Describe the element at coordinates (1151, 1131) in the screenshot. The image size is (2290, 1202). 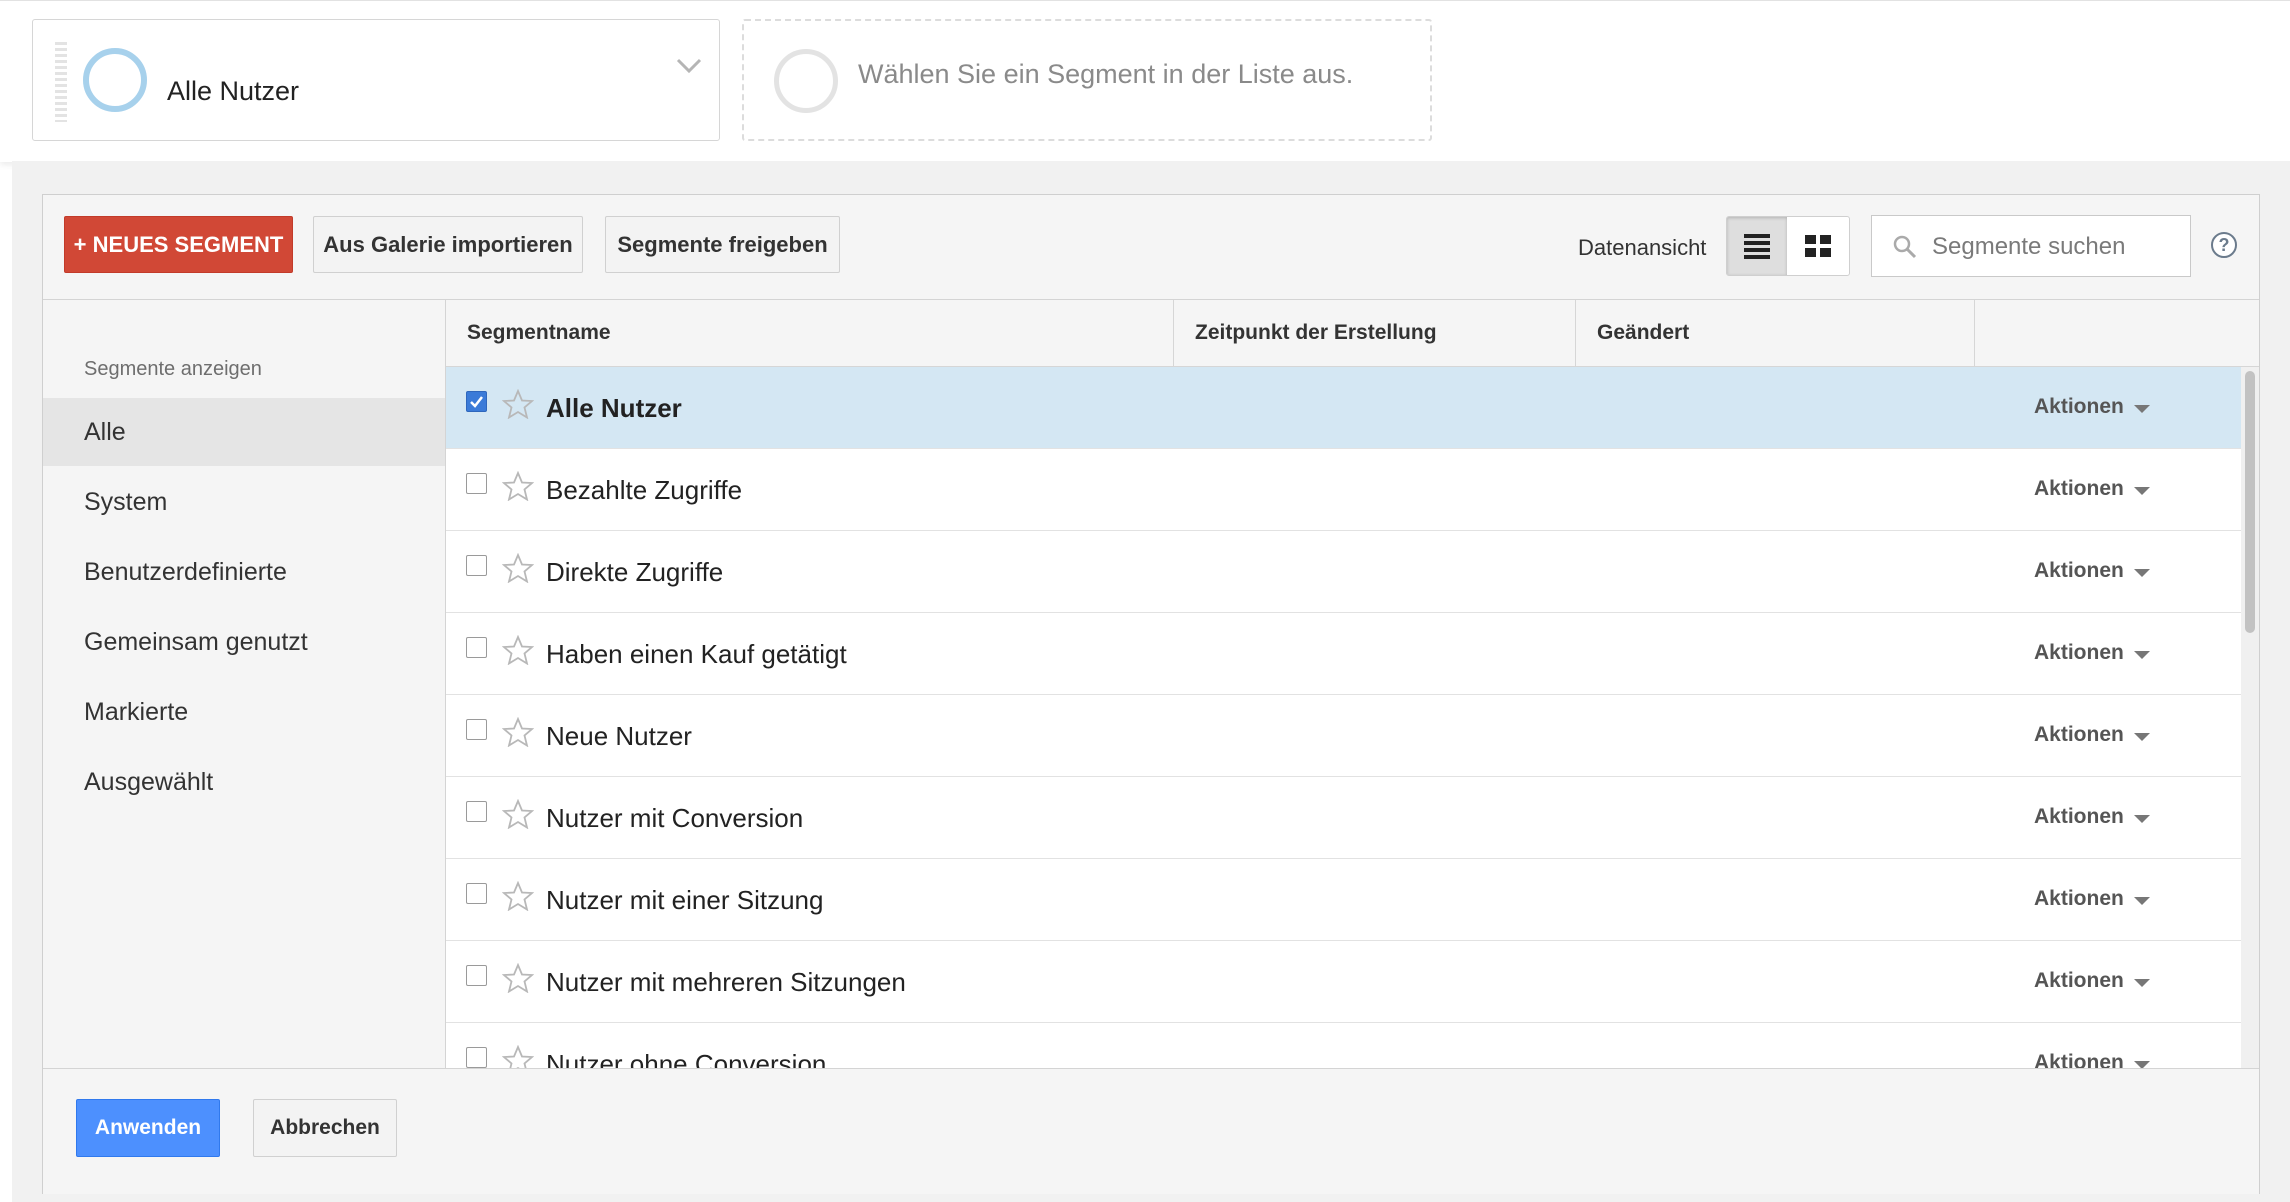
I see `panel-footer: Anwenden Abbrechen` at that location.